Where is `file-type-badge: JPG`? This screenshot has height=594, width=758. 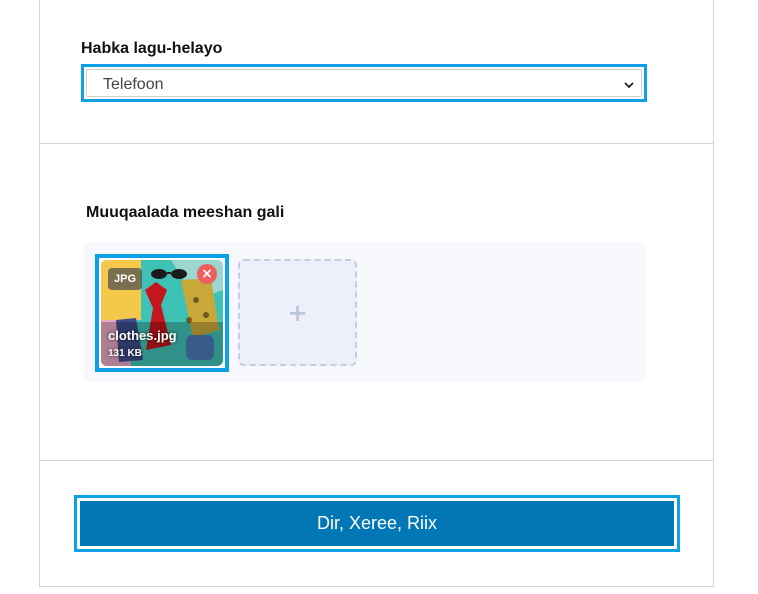
file-type-badge: JPG is located at coordinates (125, 279).